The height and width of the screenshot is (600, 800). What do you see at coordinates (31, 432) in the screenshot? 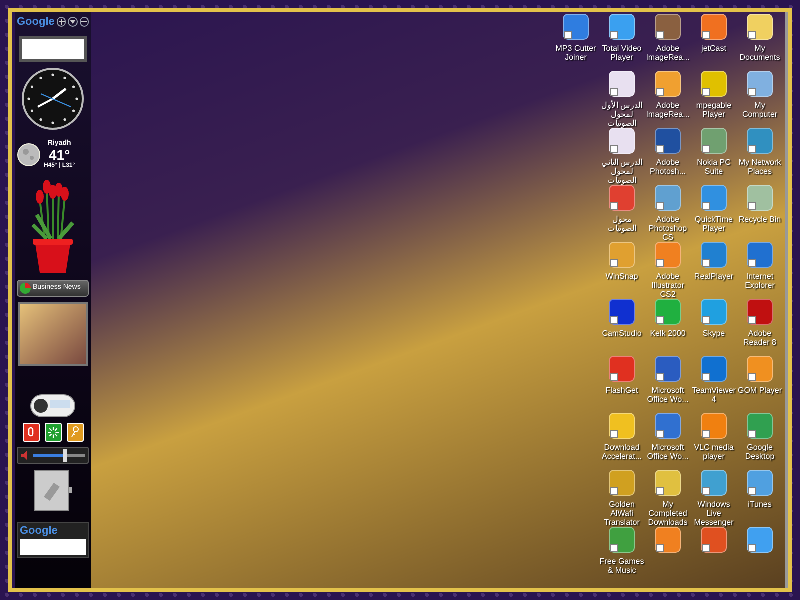
I see `power-button` at bounding box center [31, 432].